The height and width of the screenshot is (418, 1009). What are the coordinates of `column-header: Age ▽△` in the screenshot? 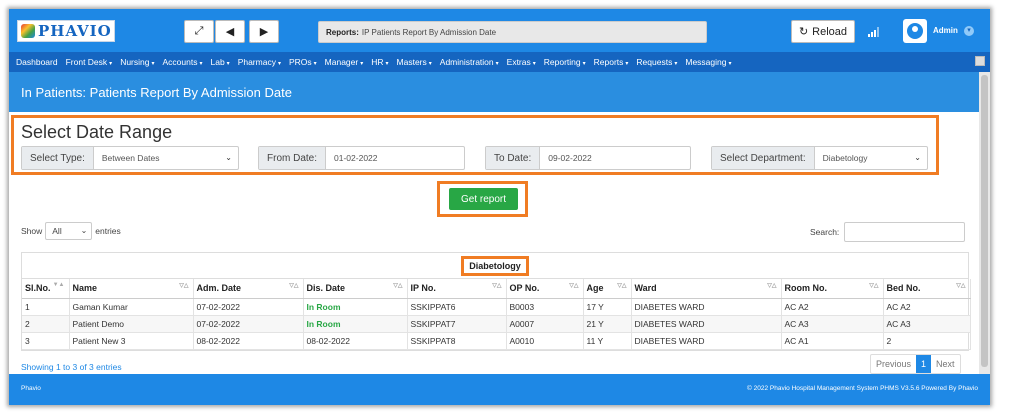 It's located at (607, 289).